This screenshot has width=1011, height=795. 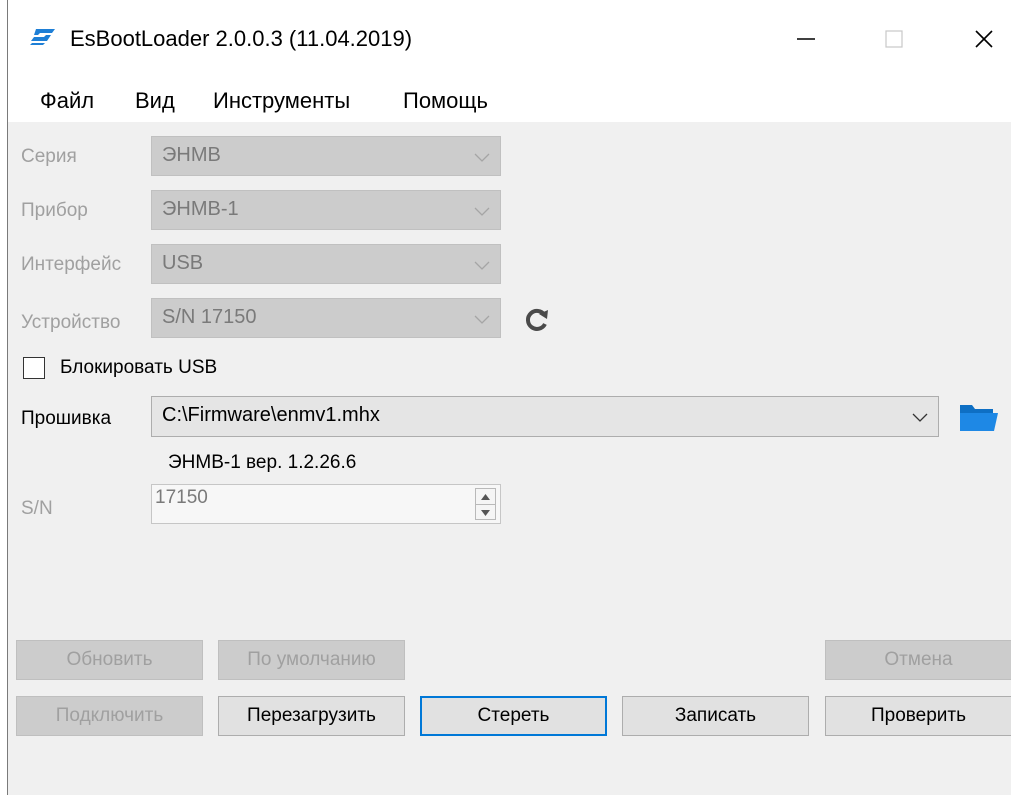 What do you see at coordinates (918, 660) in the screenshot?
I see `cancel-button: Отмена` at bounding box center [918, 660].